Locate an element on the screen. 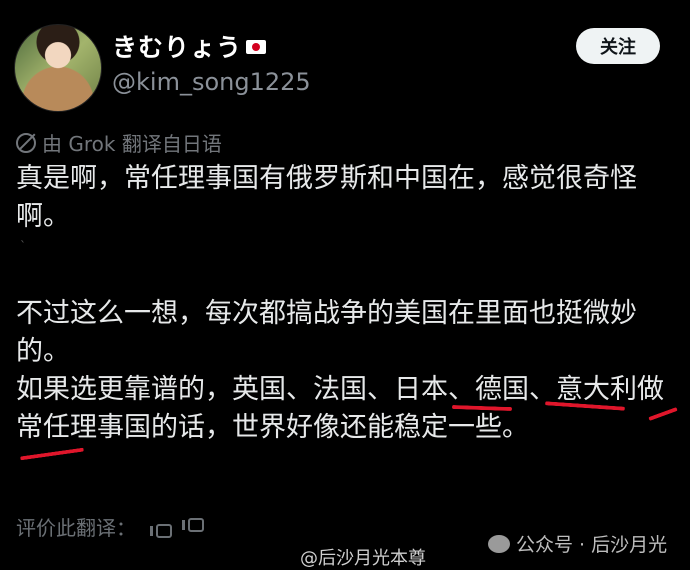  translation-note: 由 Grok 翻译自日语 is located at coordinates (119, 142).